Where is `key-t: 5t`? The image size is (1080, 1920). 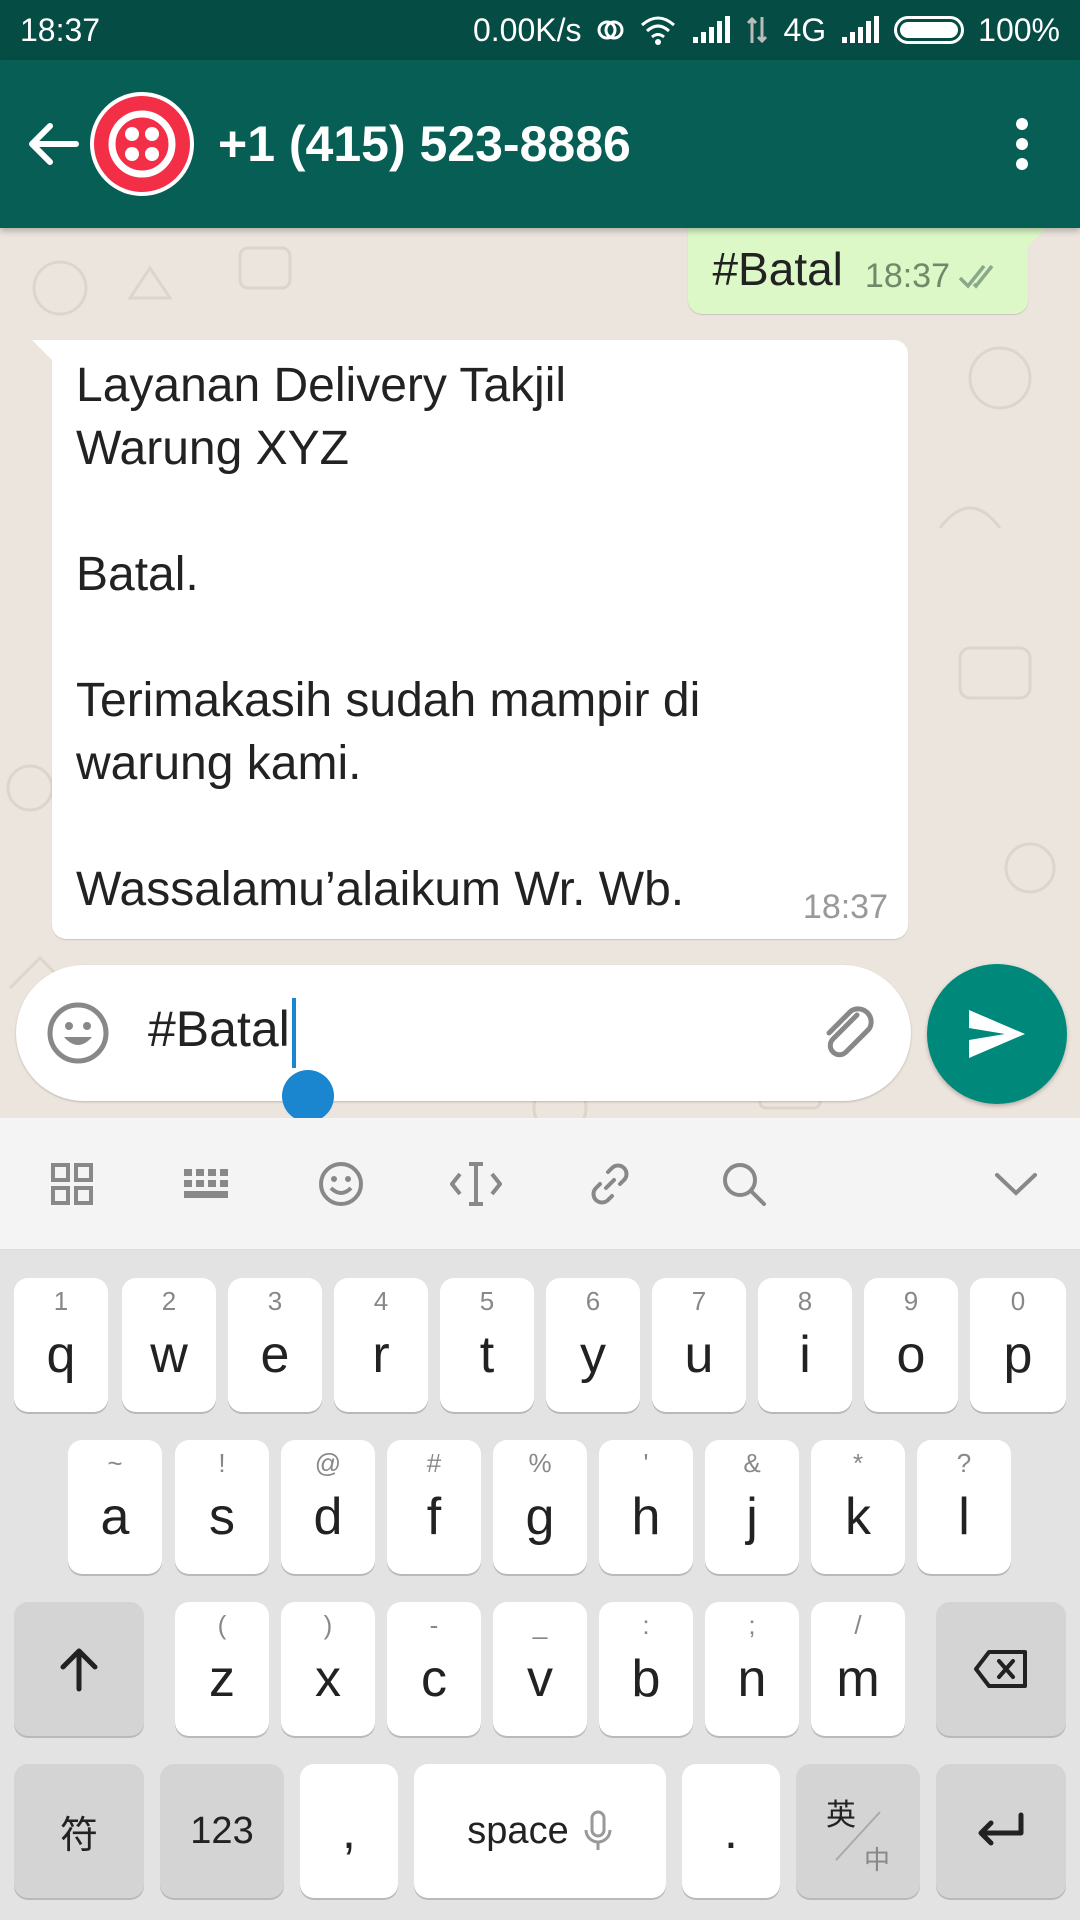 key-t: 5t is located at coordinates (487, 1345).